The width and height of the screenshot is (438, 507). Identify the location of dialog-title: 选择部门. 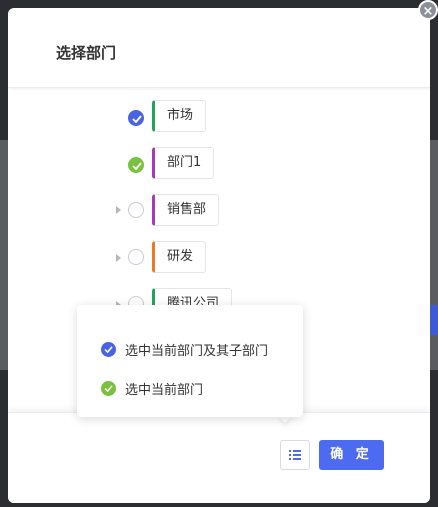
(86, 53).